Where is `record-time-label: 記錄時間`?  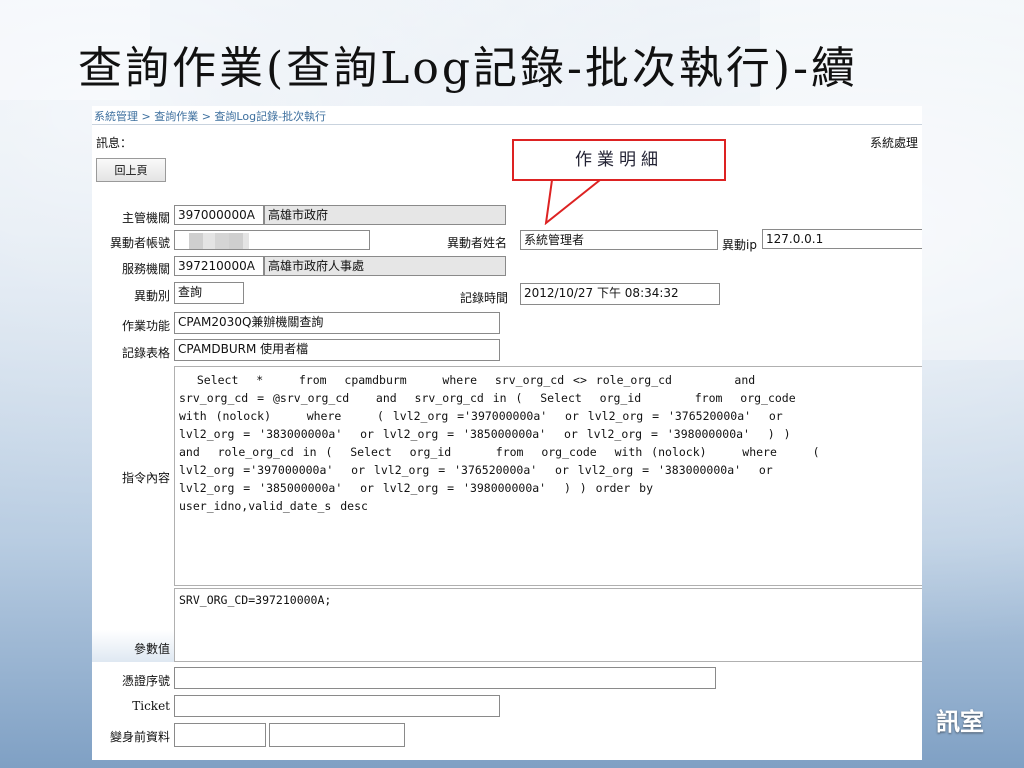 record-time-label: 記錄時間 is located at coordinates (484, 298).